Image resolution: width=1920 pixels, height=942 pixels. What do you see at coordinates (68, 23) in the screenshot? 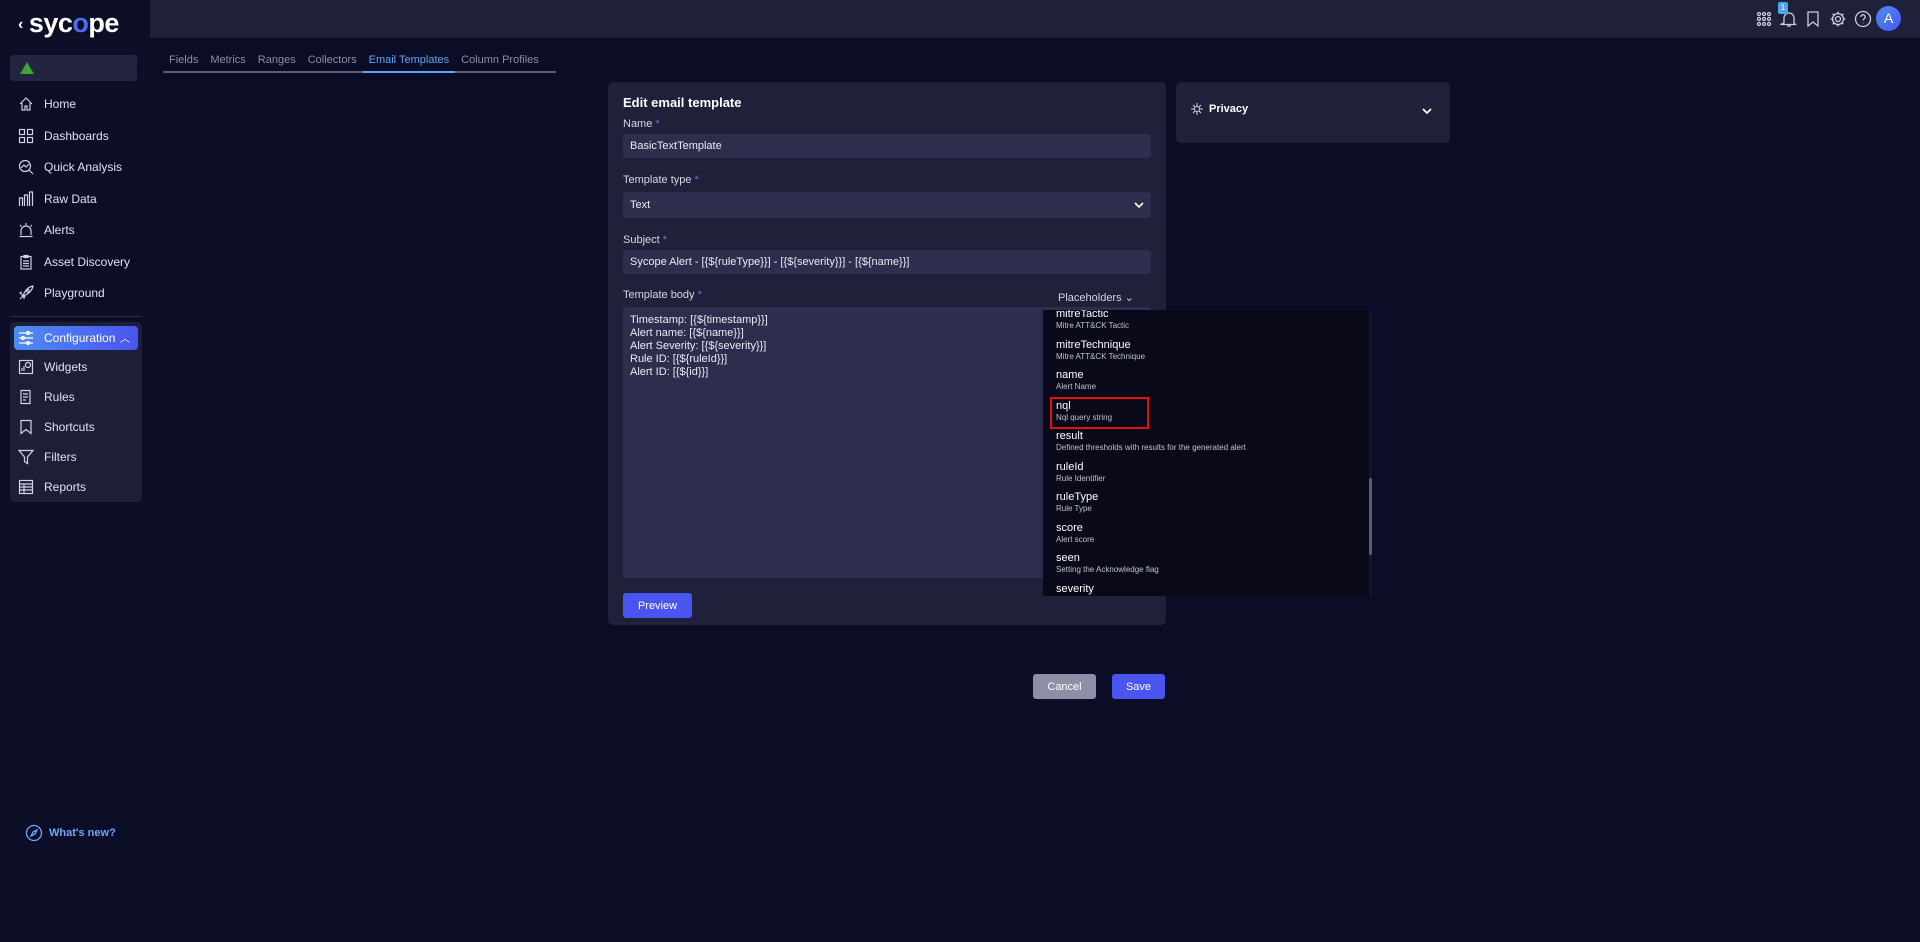
I see `sycope-logo: ‹ sycope` at bounding box center [68, 23].